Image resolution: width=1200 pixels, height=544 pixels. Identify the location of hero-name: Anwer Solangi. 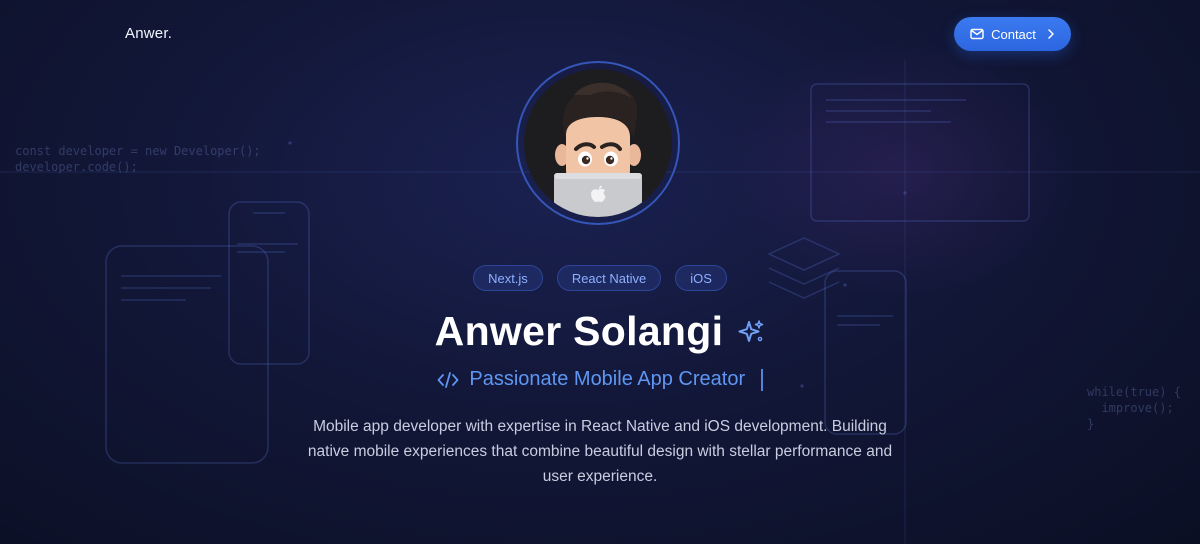
(579, 331).